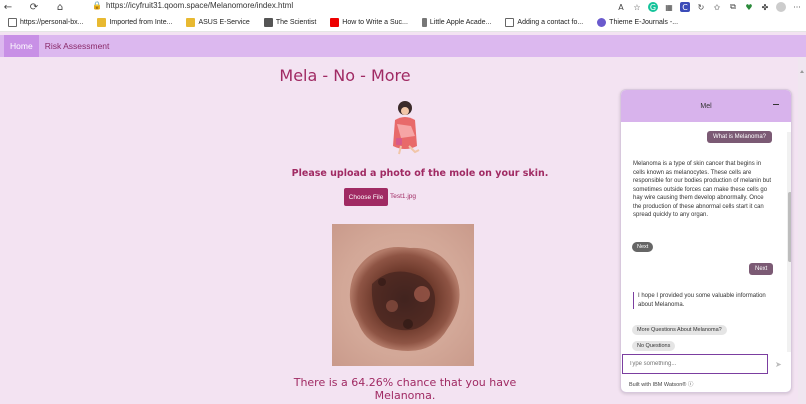  I want to click on back-arrow-icon: ←, so click(8, 7).